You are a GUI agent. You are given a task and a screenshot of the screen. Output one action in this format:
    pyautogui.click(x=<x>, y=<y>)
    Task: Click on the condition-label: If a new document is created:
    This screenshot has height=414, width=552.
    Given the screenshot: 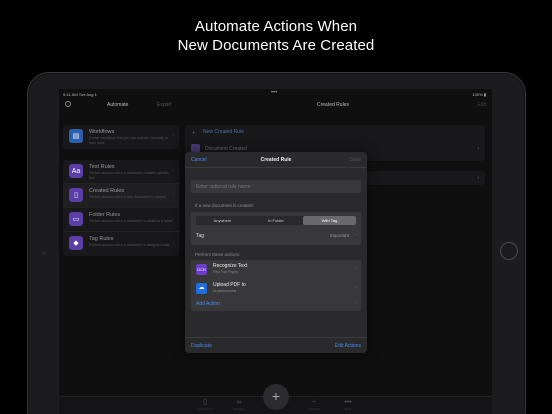 What is the action you would take?
    pyautogui.click(x=224, y=205)
    